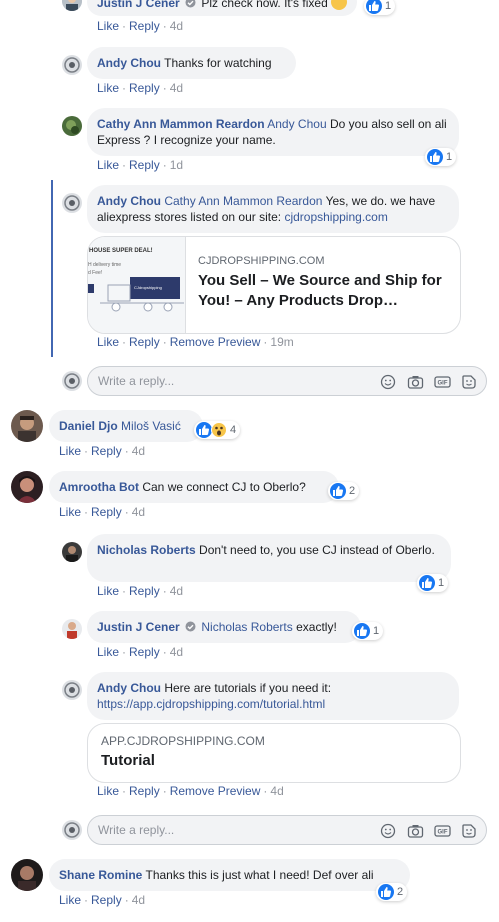  I want to click on comment-author: Amrootha Bot, so click(99, 487).